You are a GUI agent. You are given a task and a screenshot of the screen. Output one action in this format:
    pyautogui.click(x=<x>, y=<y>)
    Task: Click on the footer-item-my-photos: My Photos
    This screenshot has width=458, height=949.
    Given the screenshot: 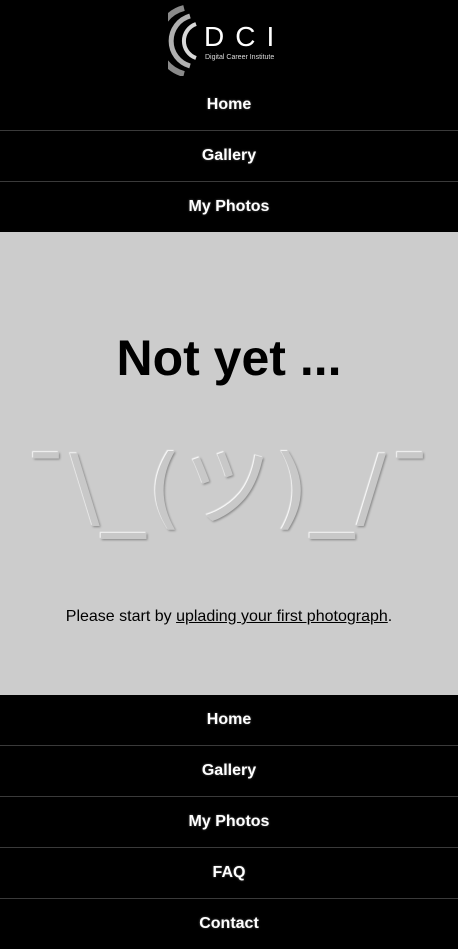 What is the action you would take?
    pyautogui.click(x=229, y=822)
    